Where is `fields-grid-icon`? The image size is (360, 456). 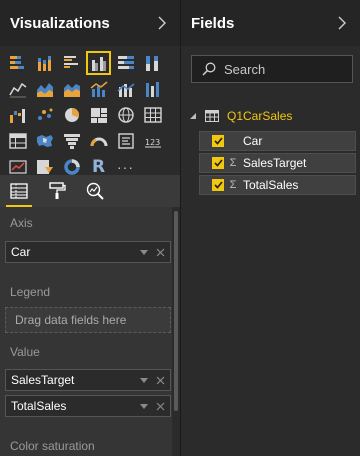 fields-grid-icon is located at coordinates (19, 191).